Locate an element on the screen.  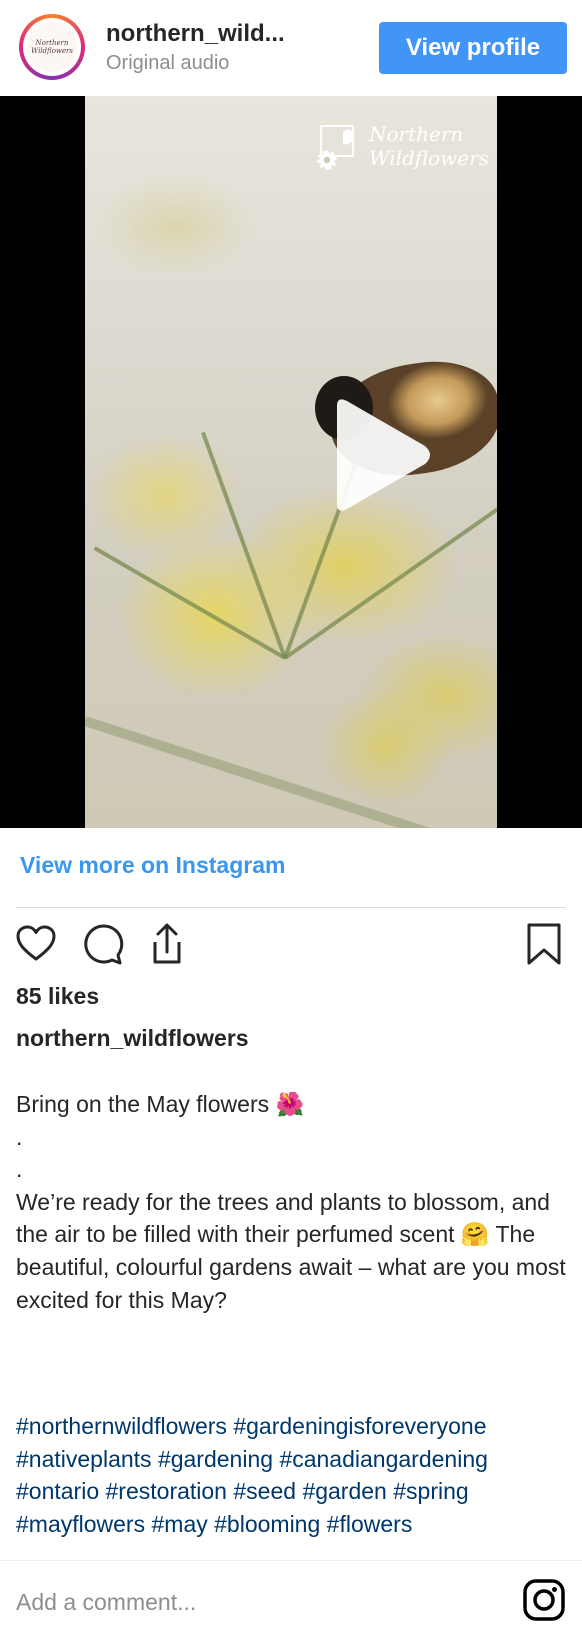
hashtag: #may is located at coordinates (180, 1524).